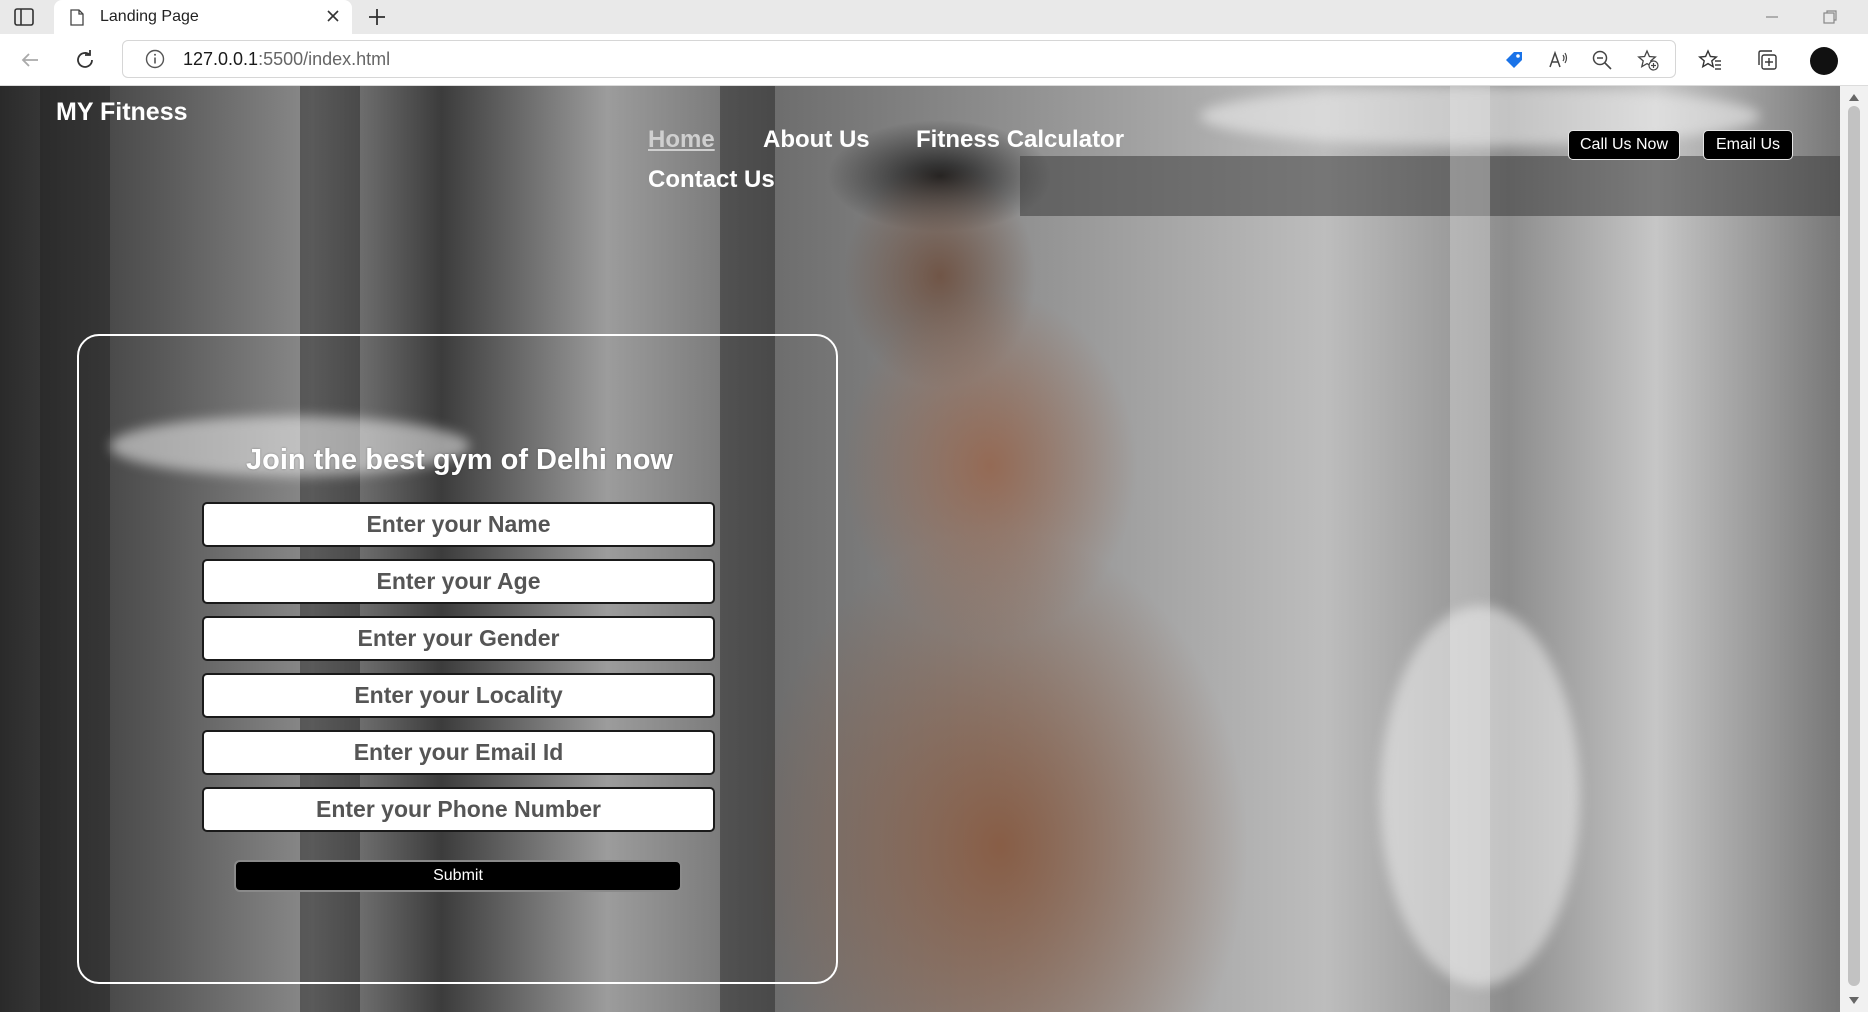 This screenshot has width=1868, height=1012. Describe the element at coordinates (681, 140) in the screenshot. I see `nav-home-link: Home` at that location.